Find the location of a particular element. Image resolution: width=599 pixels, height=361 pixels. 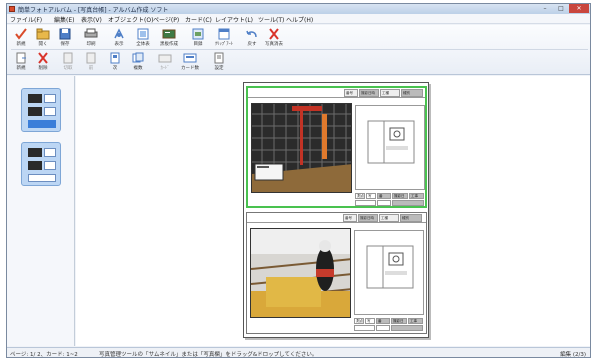

new-page-icon is located at coordinates (21, 58).